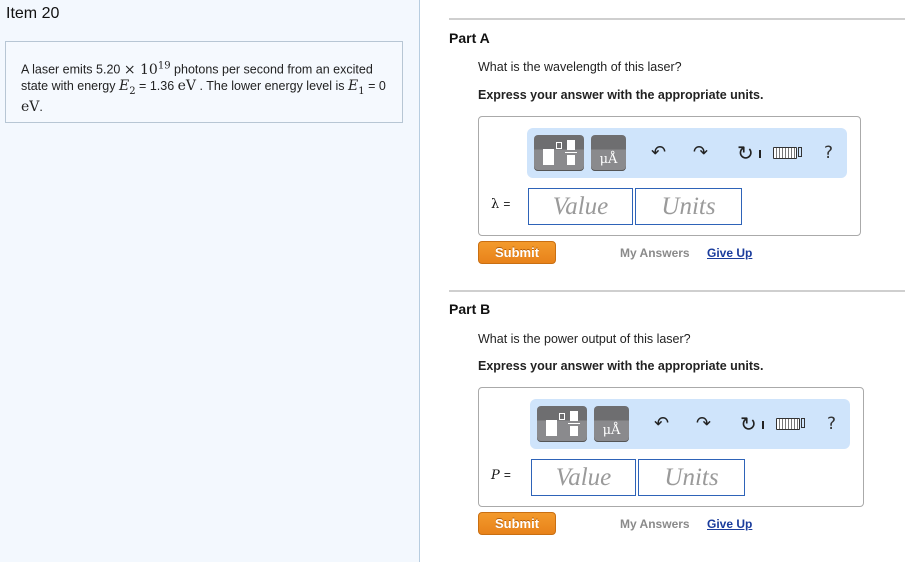  I want to click on lambda-symbol: λ, so click(495, 204).